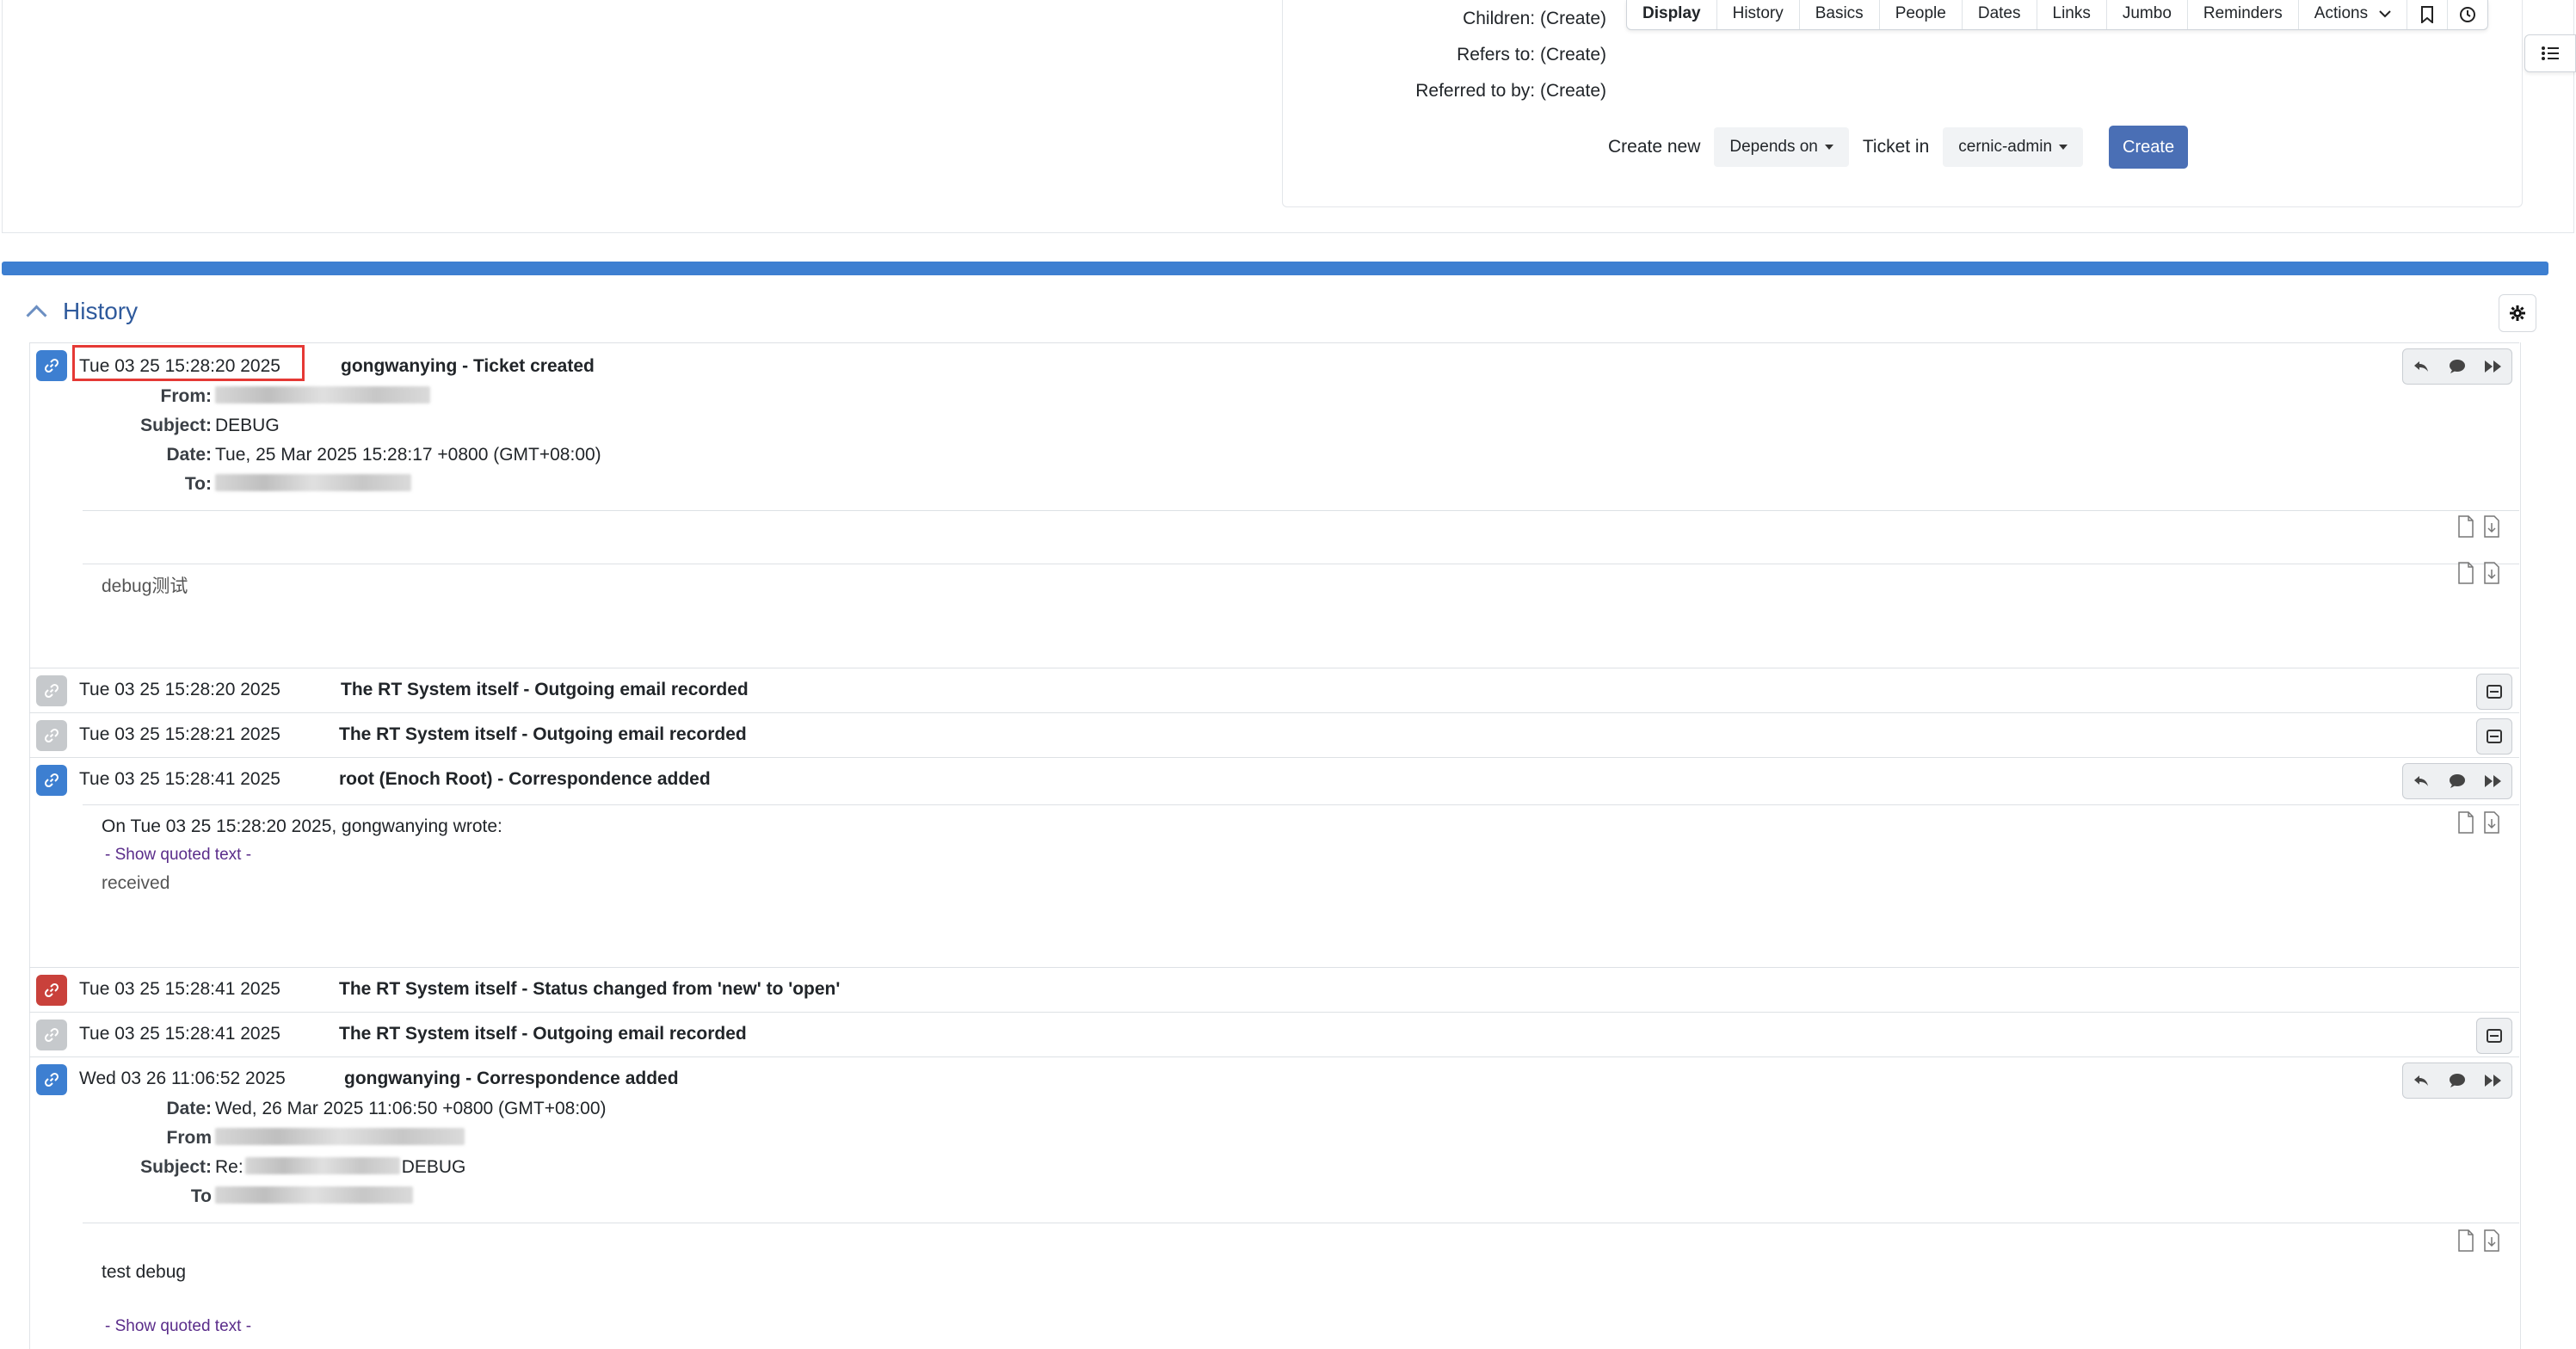 The height and width of the screenshot is (1349, 2576). I want to click on children-label: Children:, so click(1499, 18).